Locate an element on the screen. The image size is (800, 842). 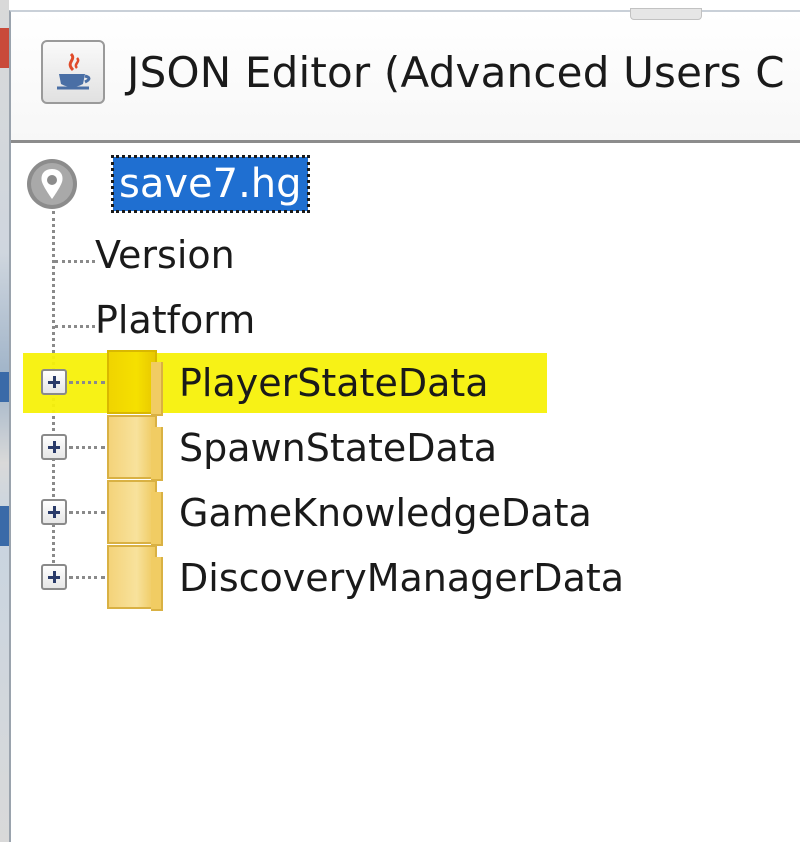
tree-node-spawnstatedata: SpawnStateData is located at coordinates (338, 448).